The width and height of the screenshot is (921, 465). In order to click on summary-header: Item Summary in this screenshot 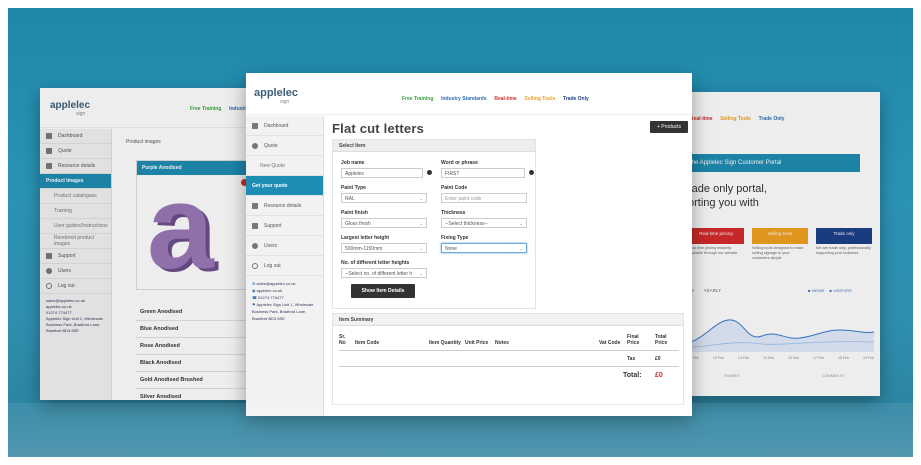, I will do `click(508, 320)`.